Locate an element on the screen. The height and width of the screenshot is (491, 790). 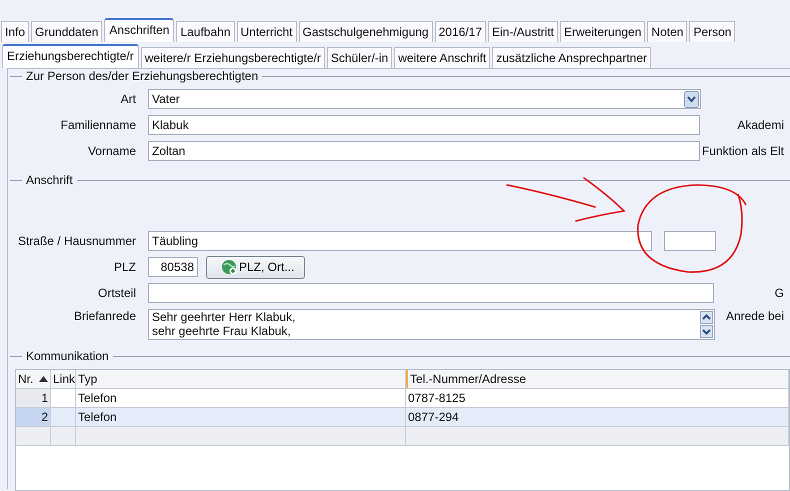
tab: Erweiterungen is located at coordinates (603, 31).